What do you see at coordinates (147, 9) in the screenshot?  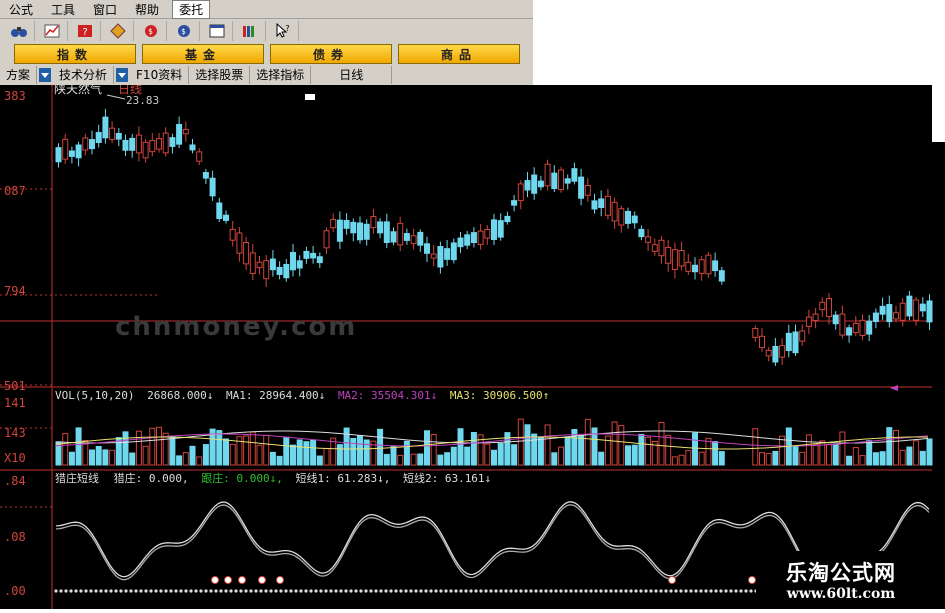 I see `menu-help: 帮助` at bounding box center [147, 9].